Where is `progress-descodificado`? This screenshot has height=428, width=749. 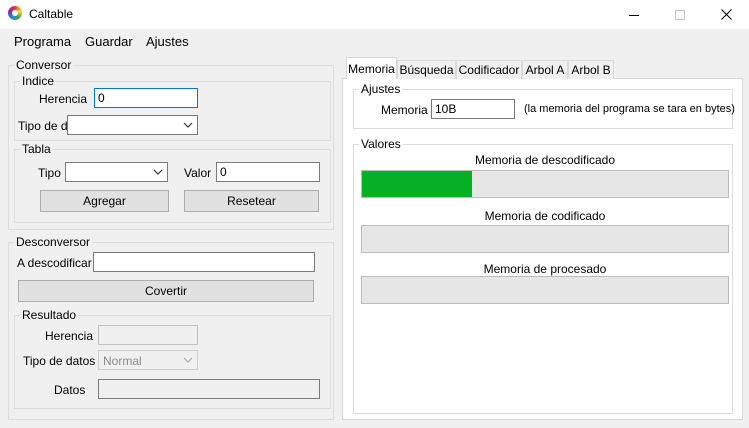 progress-descodificado is located at coordinates (545, 184).